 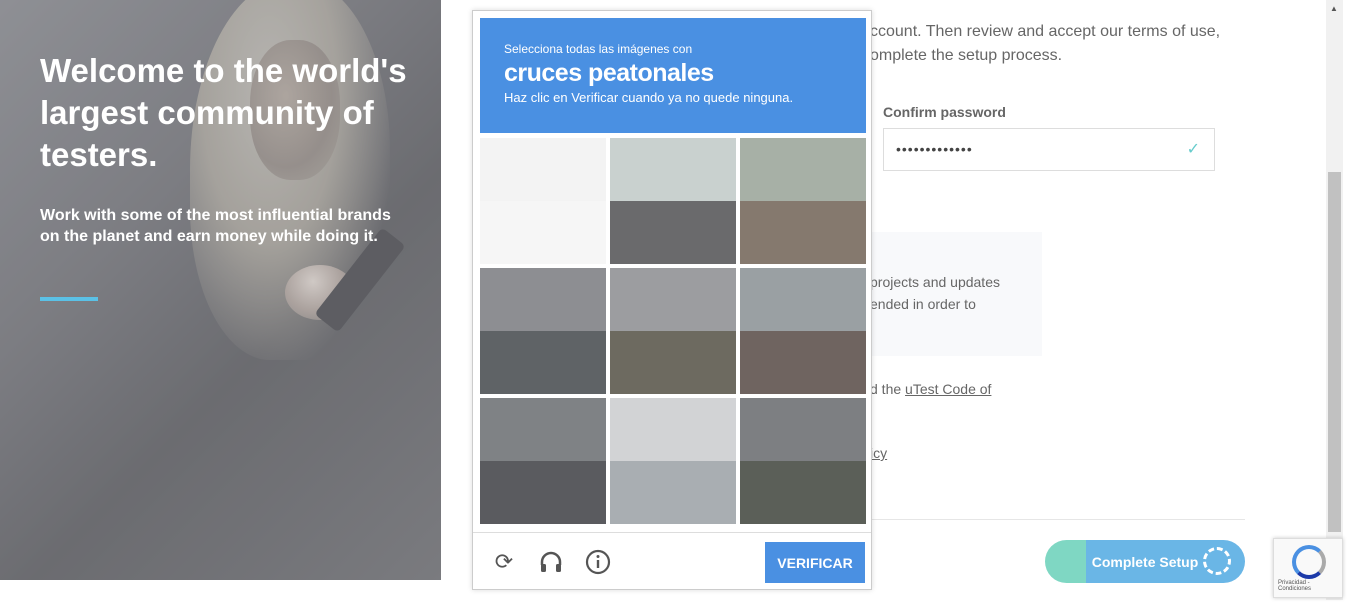 What do you see at coordinates (1217, 561) in the screenshot?
I see `spinner-icon` at bounding box center [1217, 561].